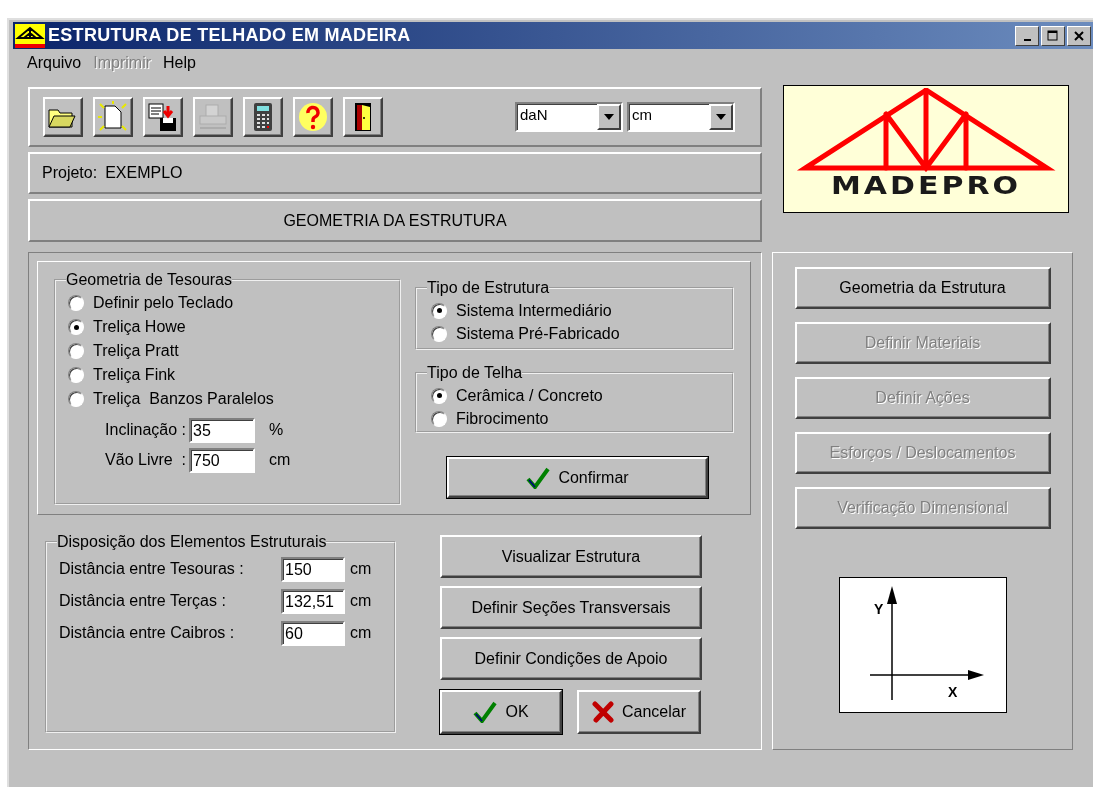 The image size is (1093, 787). What do you see at coordinates (878, 609) in the screenshot?
I see `y-axis-label: Y` at bounding box center [878, 609].